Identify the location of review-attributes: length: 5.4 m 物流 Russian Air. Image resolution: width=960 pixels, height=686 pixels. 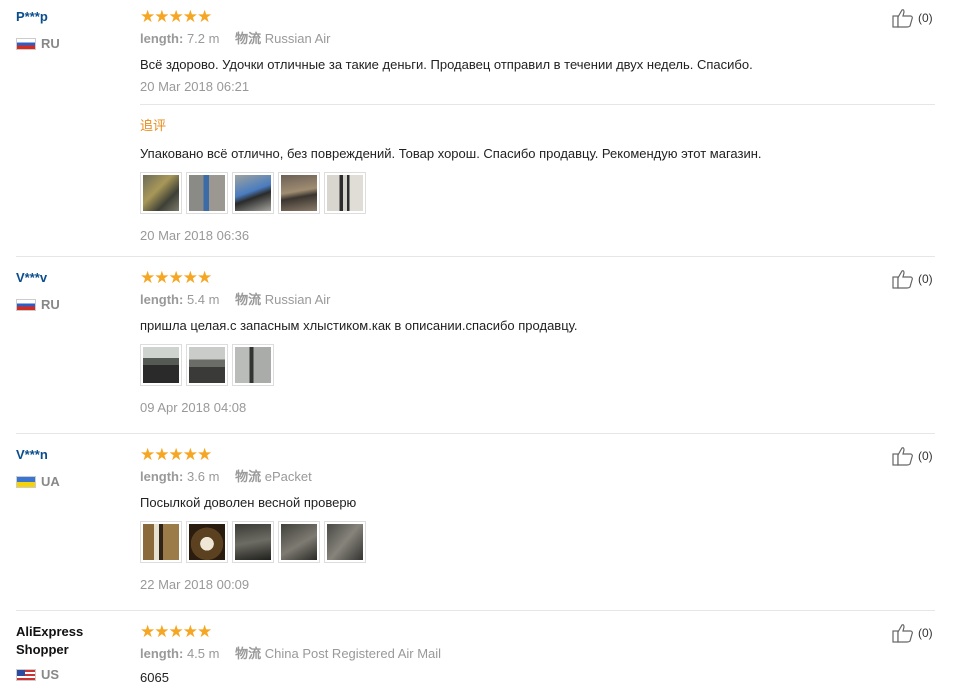
(235, 300).